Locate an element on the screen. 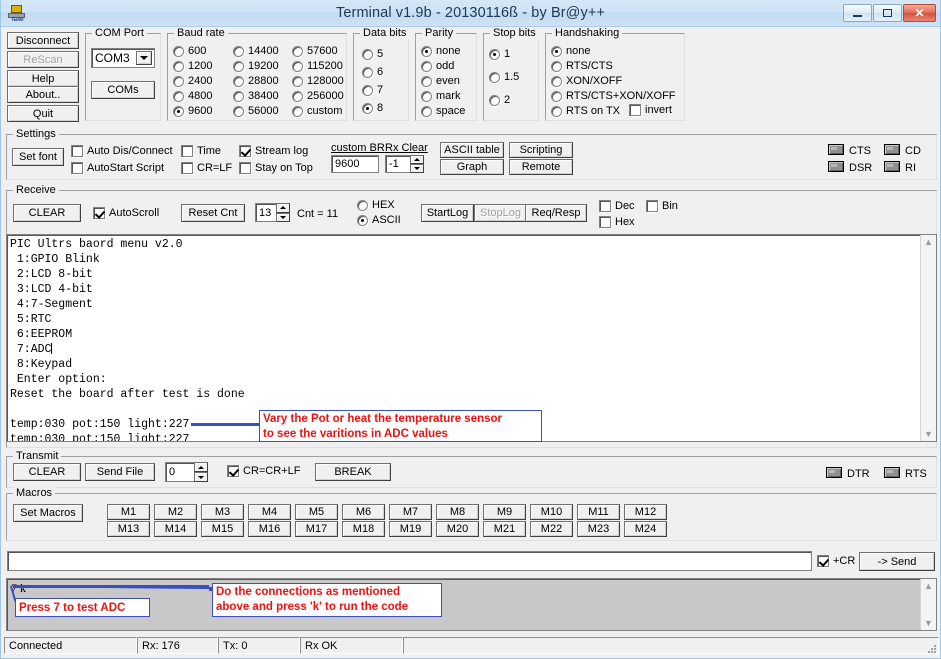  set-font-button: Set font is located at coordinates (38, 157).